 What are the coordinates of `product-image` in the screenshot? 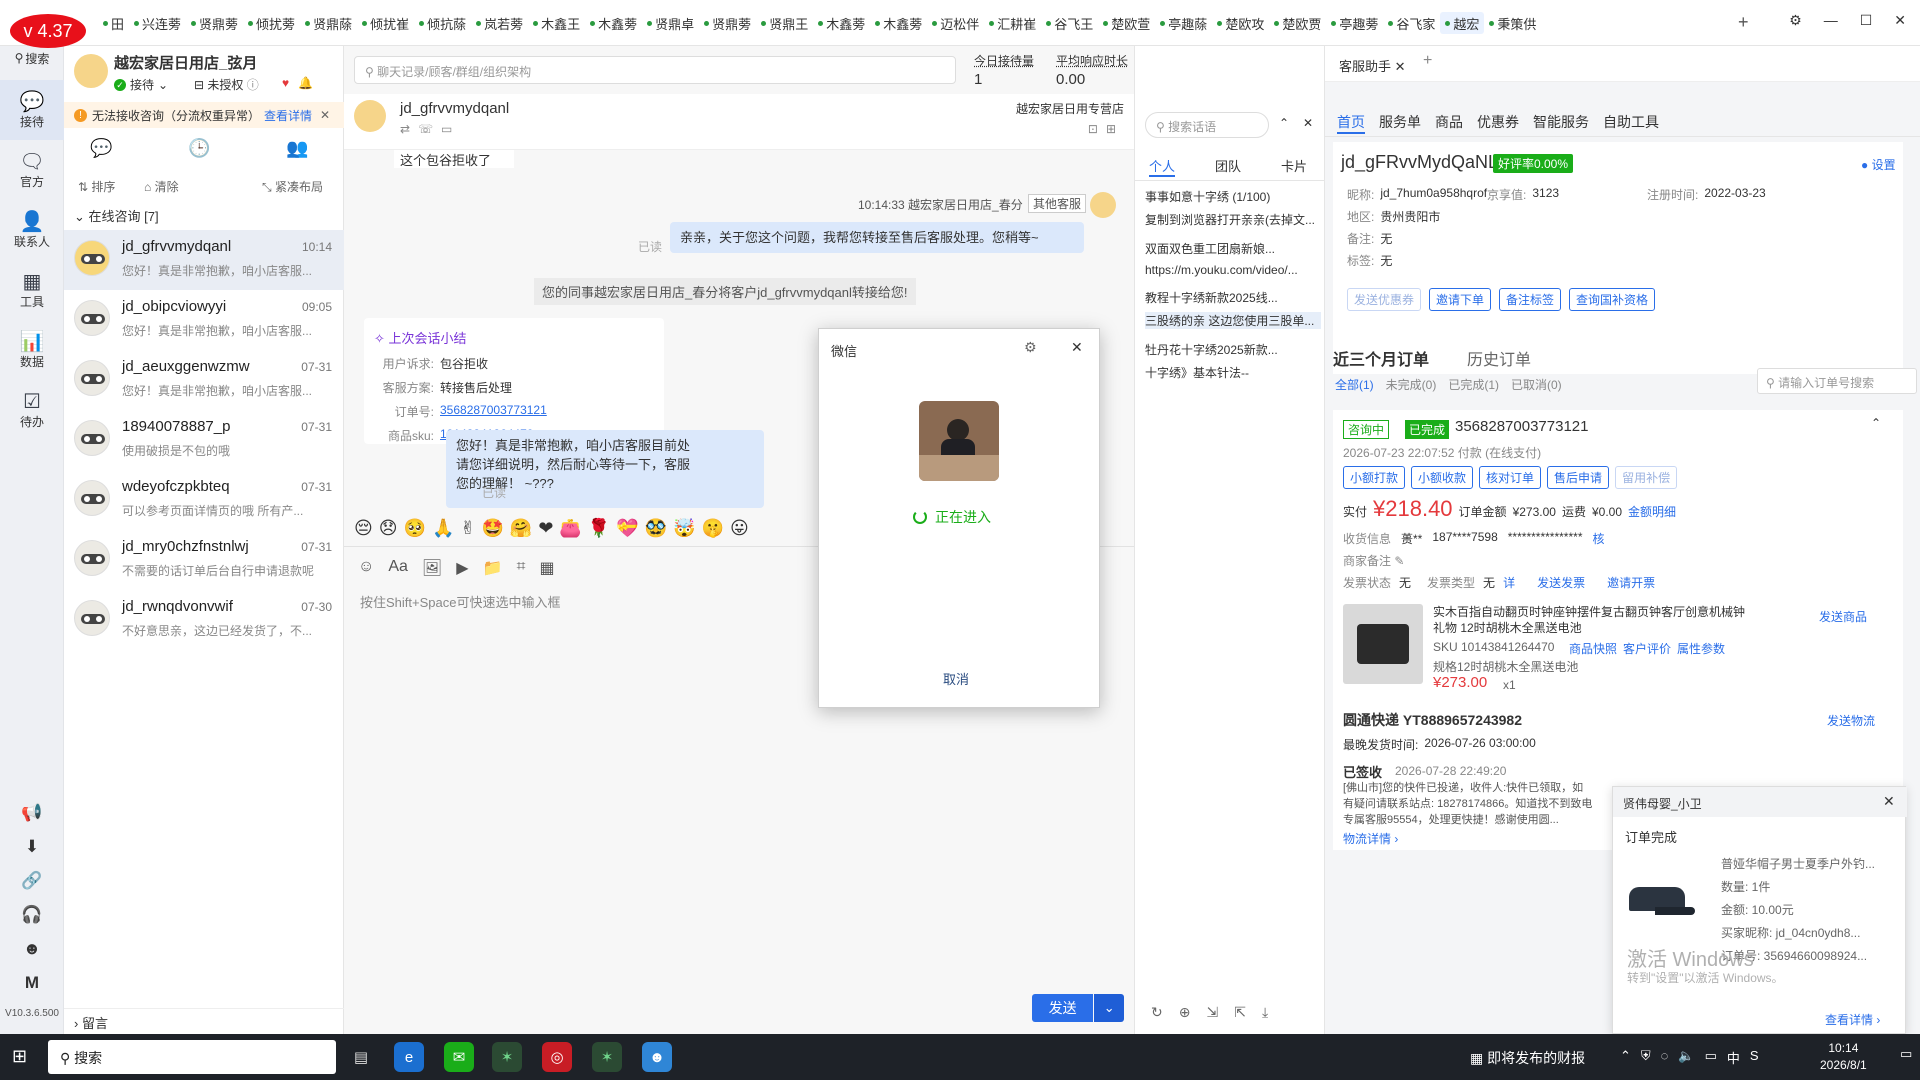 It's located at (1383, 644).